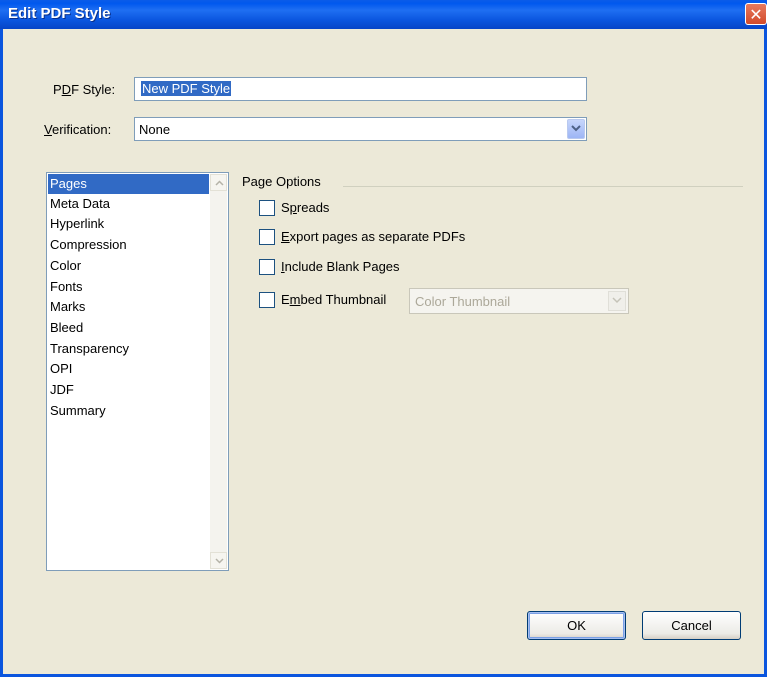 The height and width of the screenshot is (677, 767). What do you see at coordinates (285, 236) in the screenshot?
I see `export-separate-label-accel: E` at bounding box center [285, 236].